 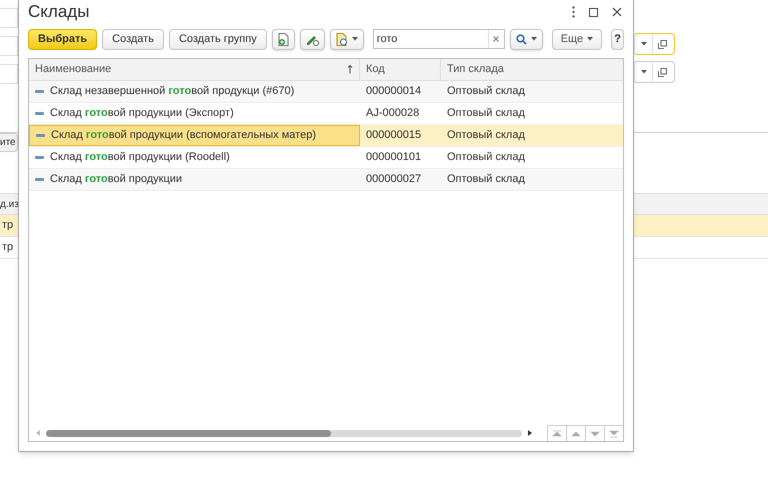 I want to click on document-plus-icon, so click(x=283, y=39).